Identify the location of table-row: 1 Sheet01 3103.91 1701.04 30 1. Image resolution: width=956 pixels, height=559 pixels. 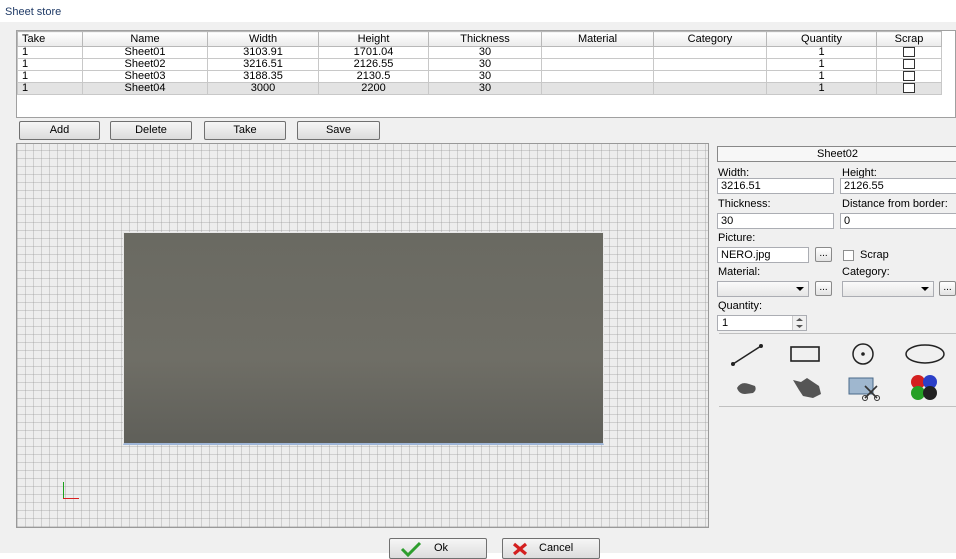
(479, 52).